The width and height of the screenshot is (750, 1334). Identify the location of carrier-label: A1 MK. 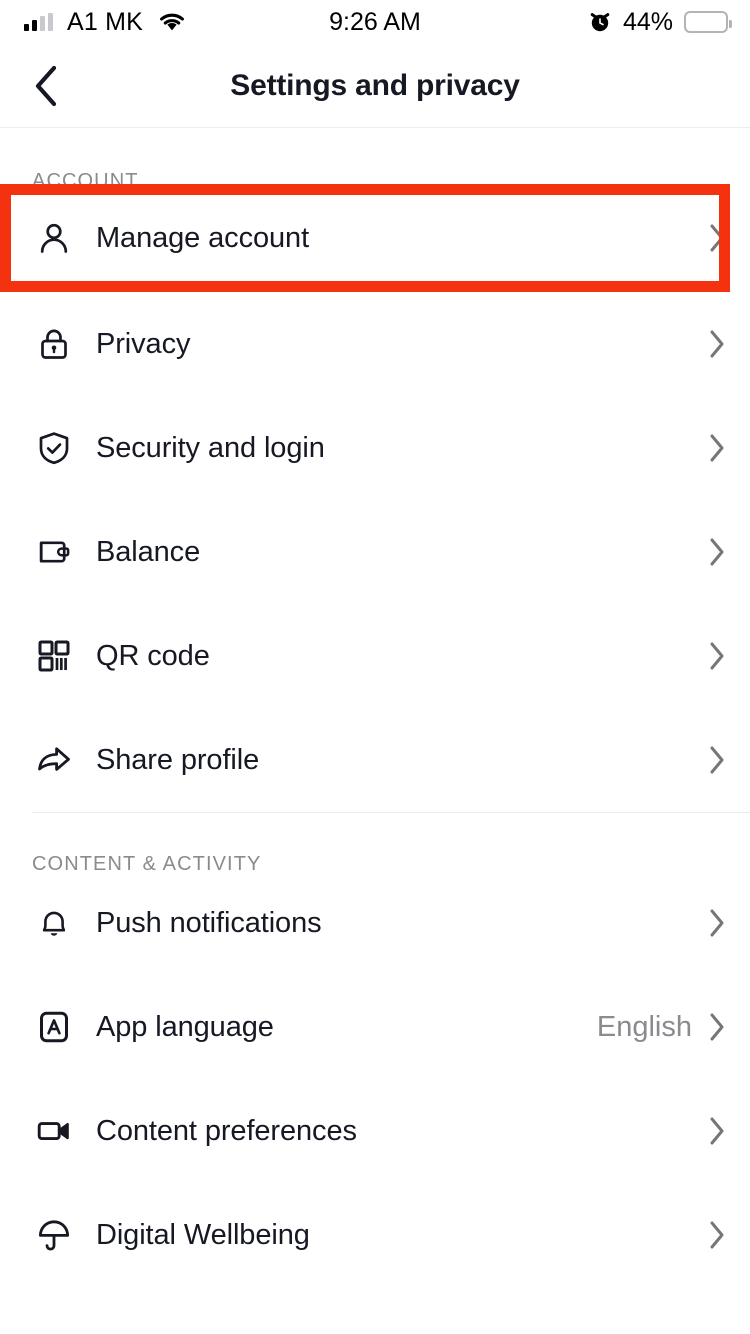
(105, 21).